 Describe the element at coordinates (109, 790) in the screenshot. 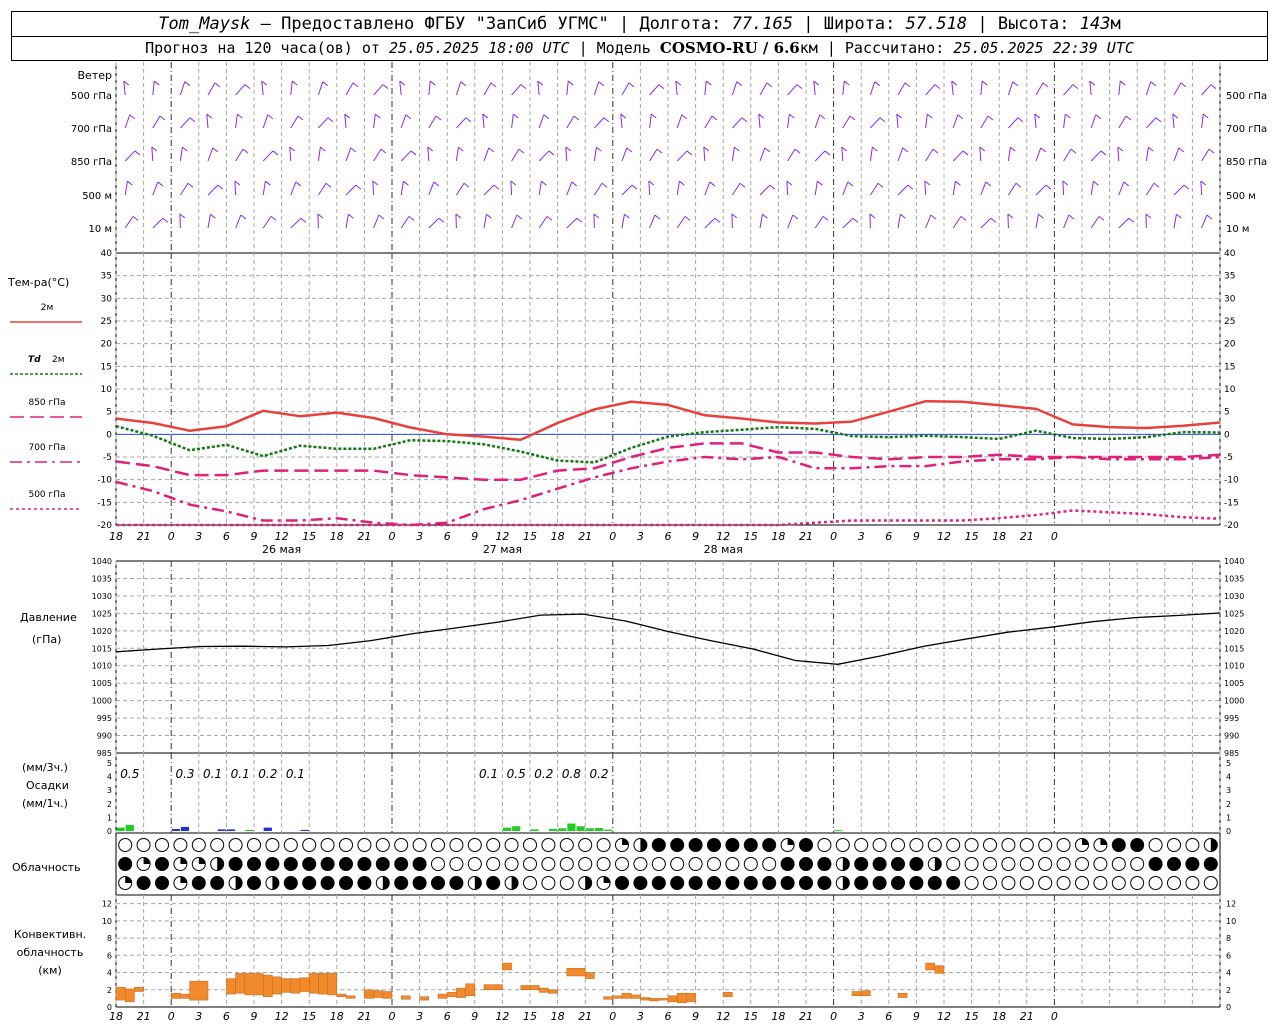

I see `precip-ytick-left: 3` at that location.